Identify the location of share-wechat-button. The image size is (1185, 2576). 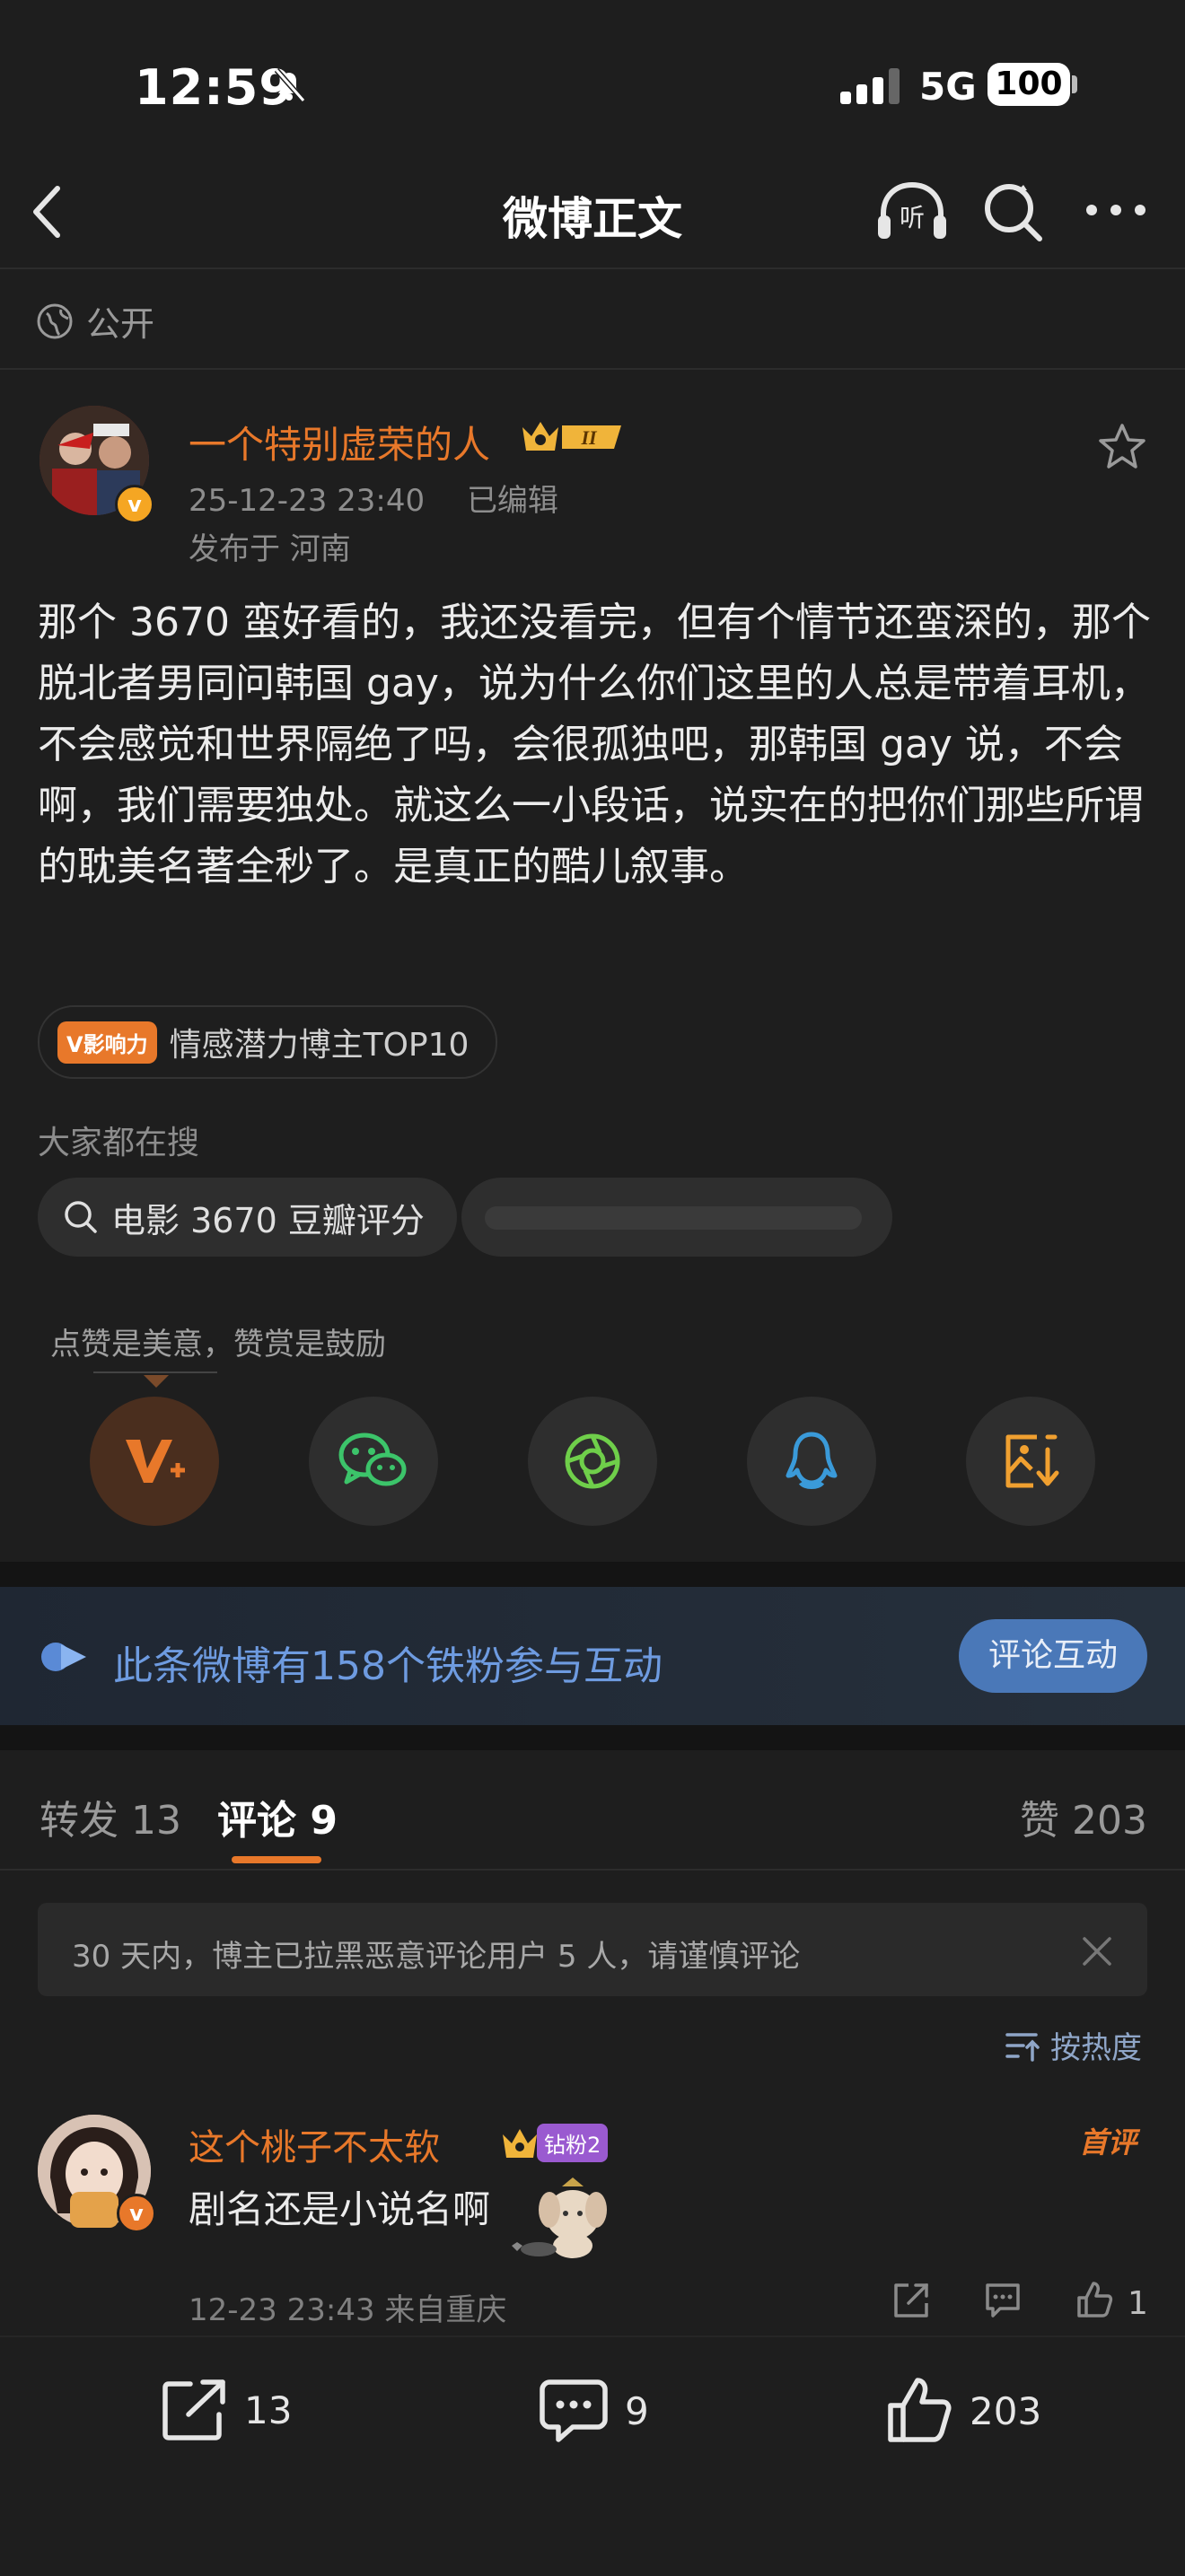
(373, 1461).